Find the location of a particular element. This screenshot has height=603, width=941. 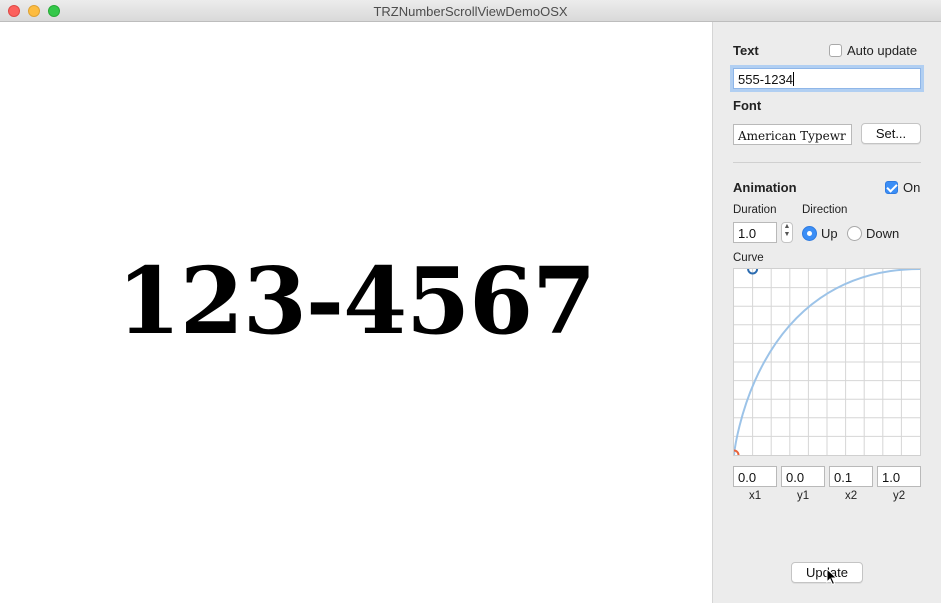

bezier-curve-editor is located at coordinates (824, 362).